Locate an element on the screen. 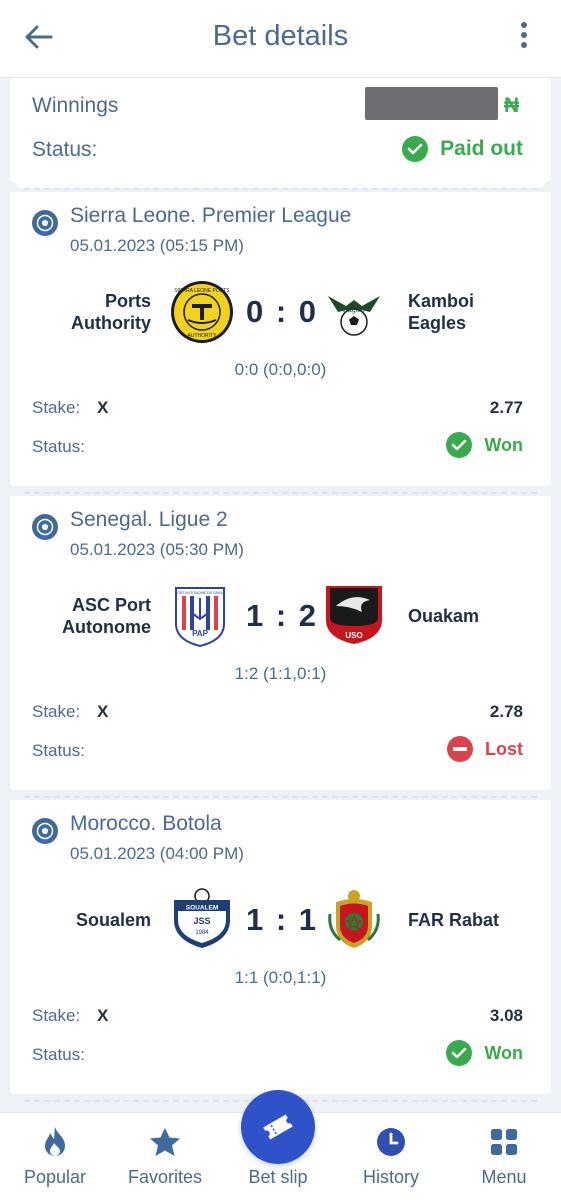 This screenshot has height=1200, width=561. page-title: Bet details is located at coordinates (280, 36).